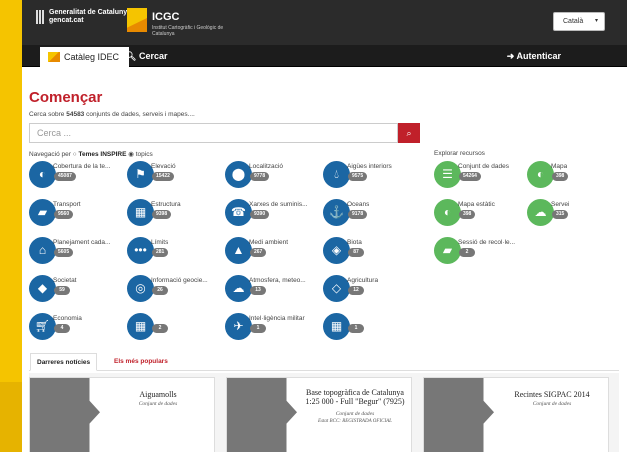 Image resolution: width=627 pixels, height=452 pixels. Describe the element at coordinates (166, 17) in the screenshot. I see `icgc-name: ICGC` at that location.